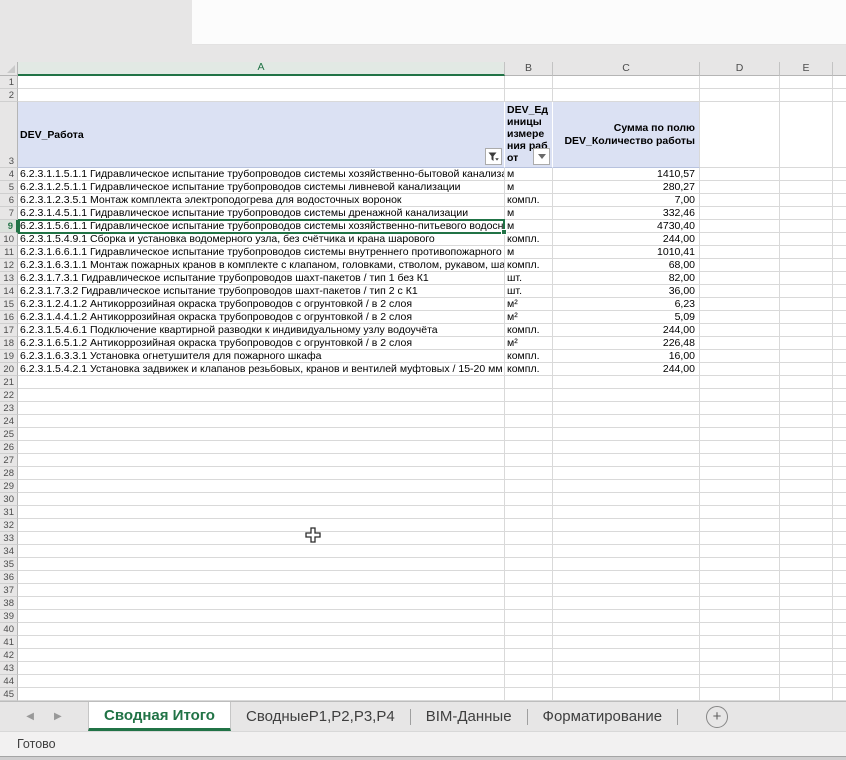  What do you see at coordinates (261, 135) in the screenshot?
I see `pivot-header-work-cell: DEV_Работа` at bounding box center [261, 135].